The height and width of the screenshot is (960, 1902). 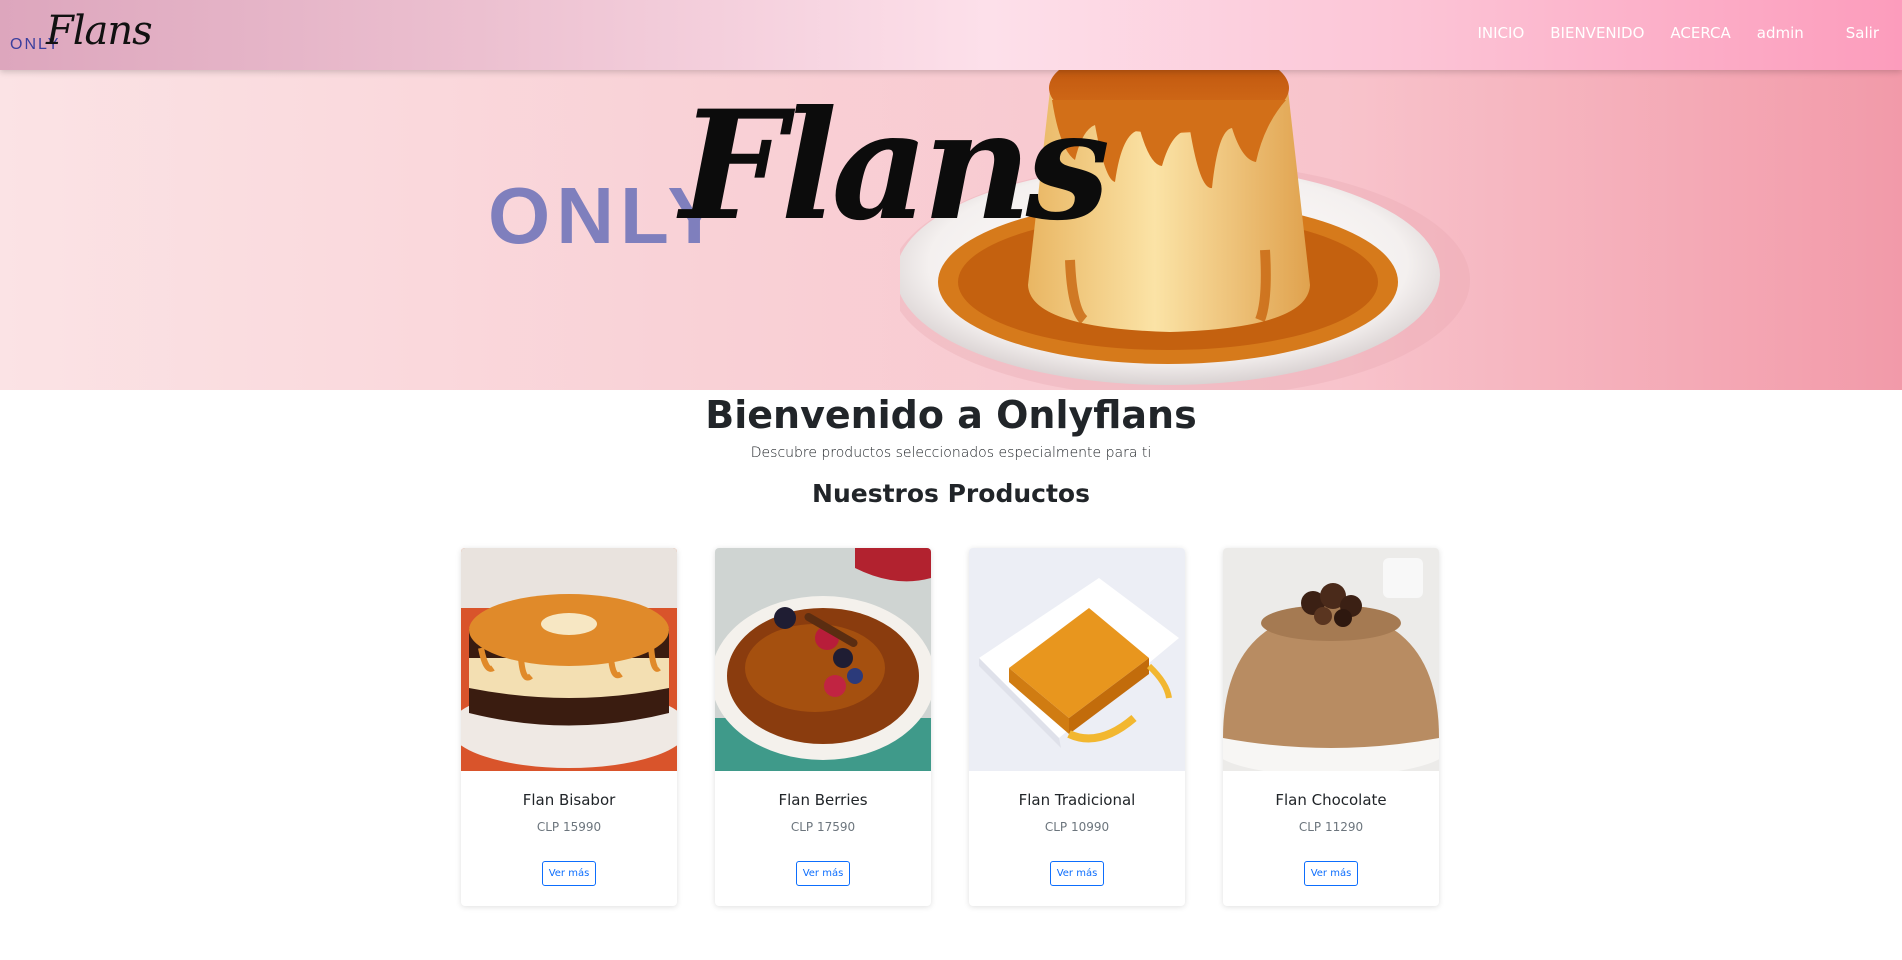 I want to click on product-card: Flan Tradicional CLP 10990 Ver más, so click(x=1077, y=727).